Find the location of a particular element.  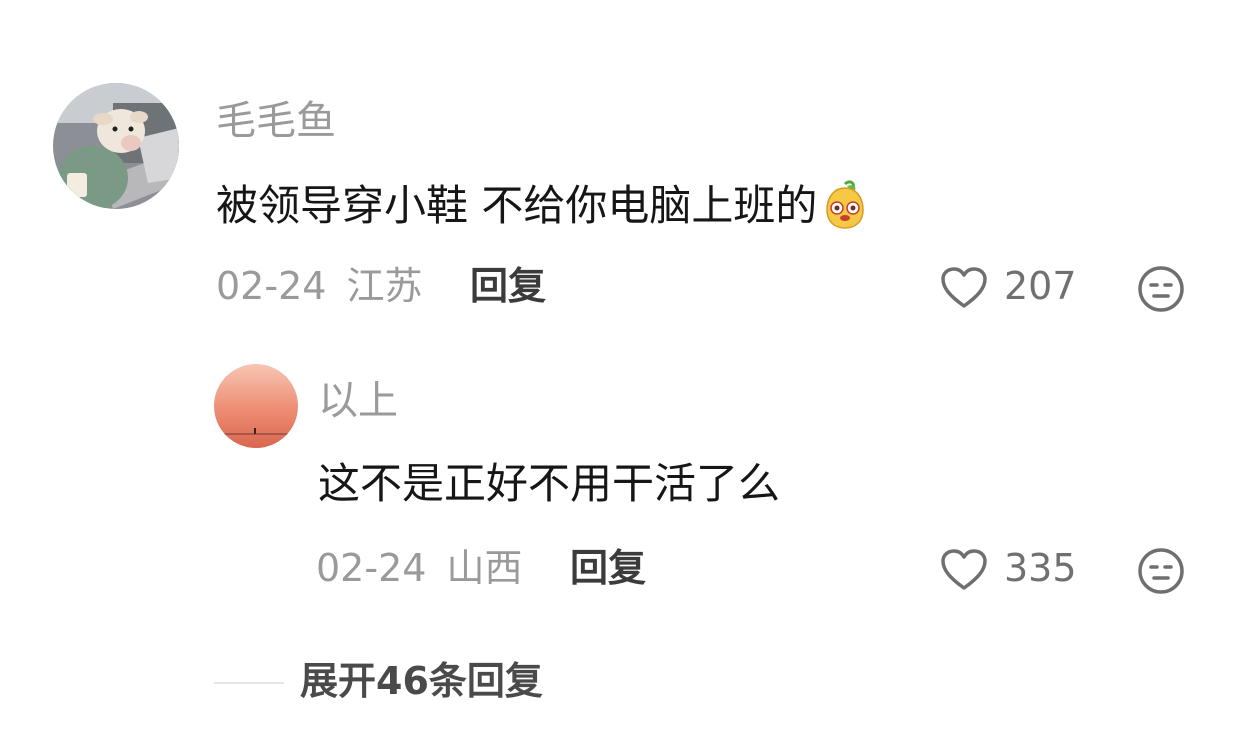

reply-like-count: 335 is located at coordinates (1040, 568).